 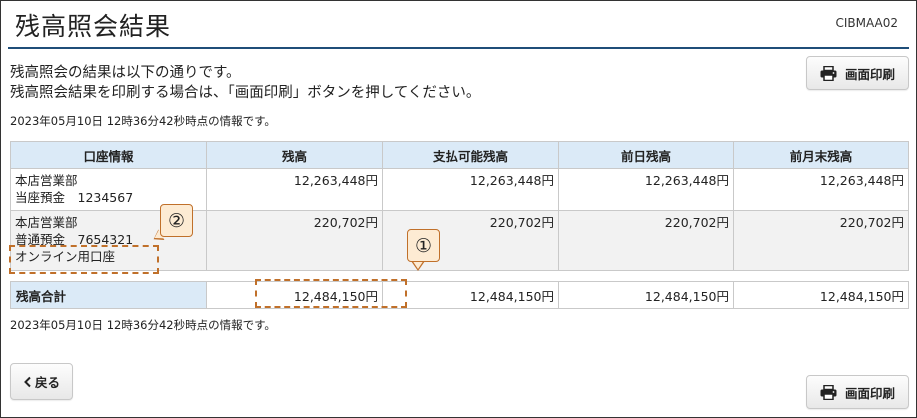 I want to click on title-divider, so click(x=458, y=48).